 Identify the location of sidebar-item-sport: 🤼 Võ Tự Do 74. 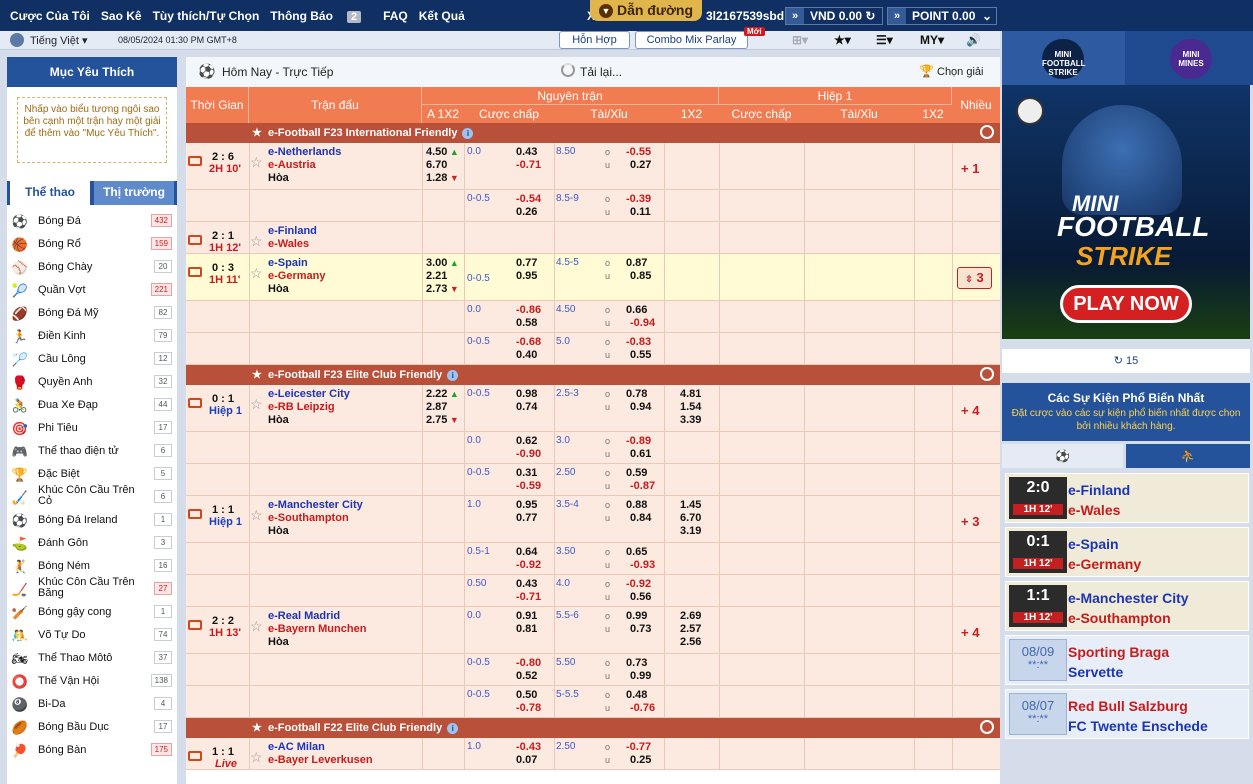
(92, 636).